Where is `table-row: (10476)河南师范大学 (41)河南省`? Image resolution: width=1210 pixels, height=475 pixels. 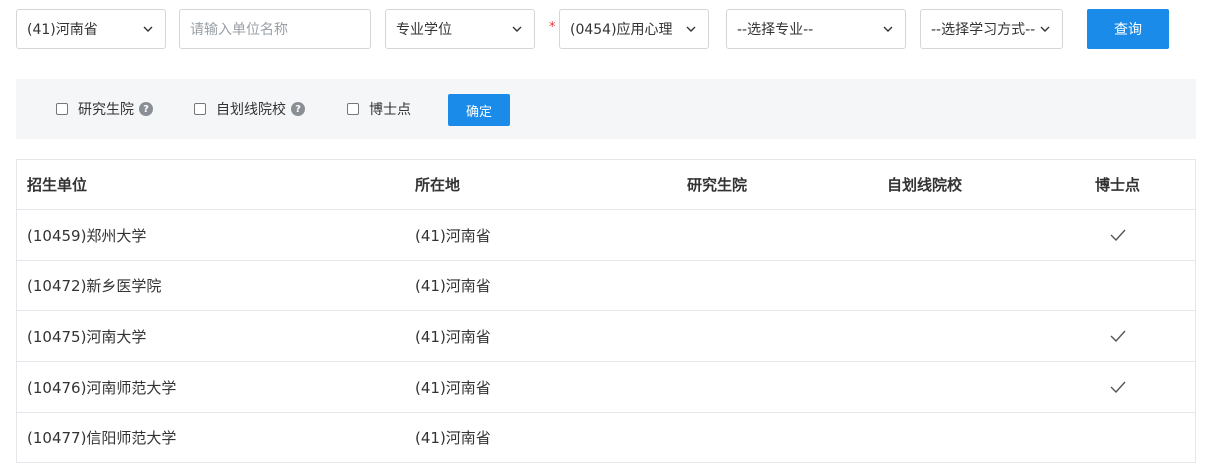 table-row: (10476)河南师范大学 (41)河南省 is located at coordinates (606, 387).